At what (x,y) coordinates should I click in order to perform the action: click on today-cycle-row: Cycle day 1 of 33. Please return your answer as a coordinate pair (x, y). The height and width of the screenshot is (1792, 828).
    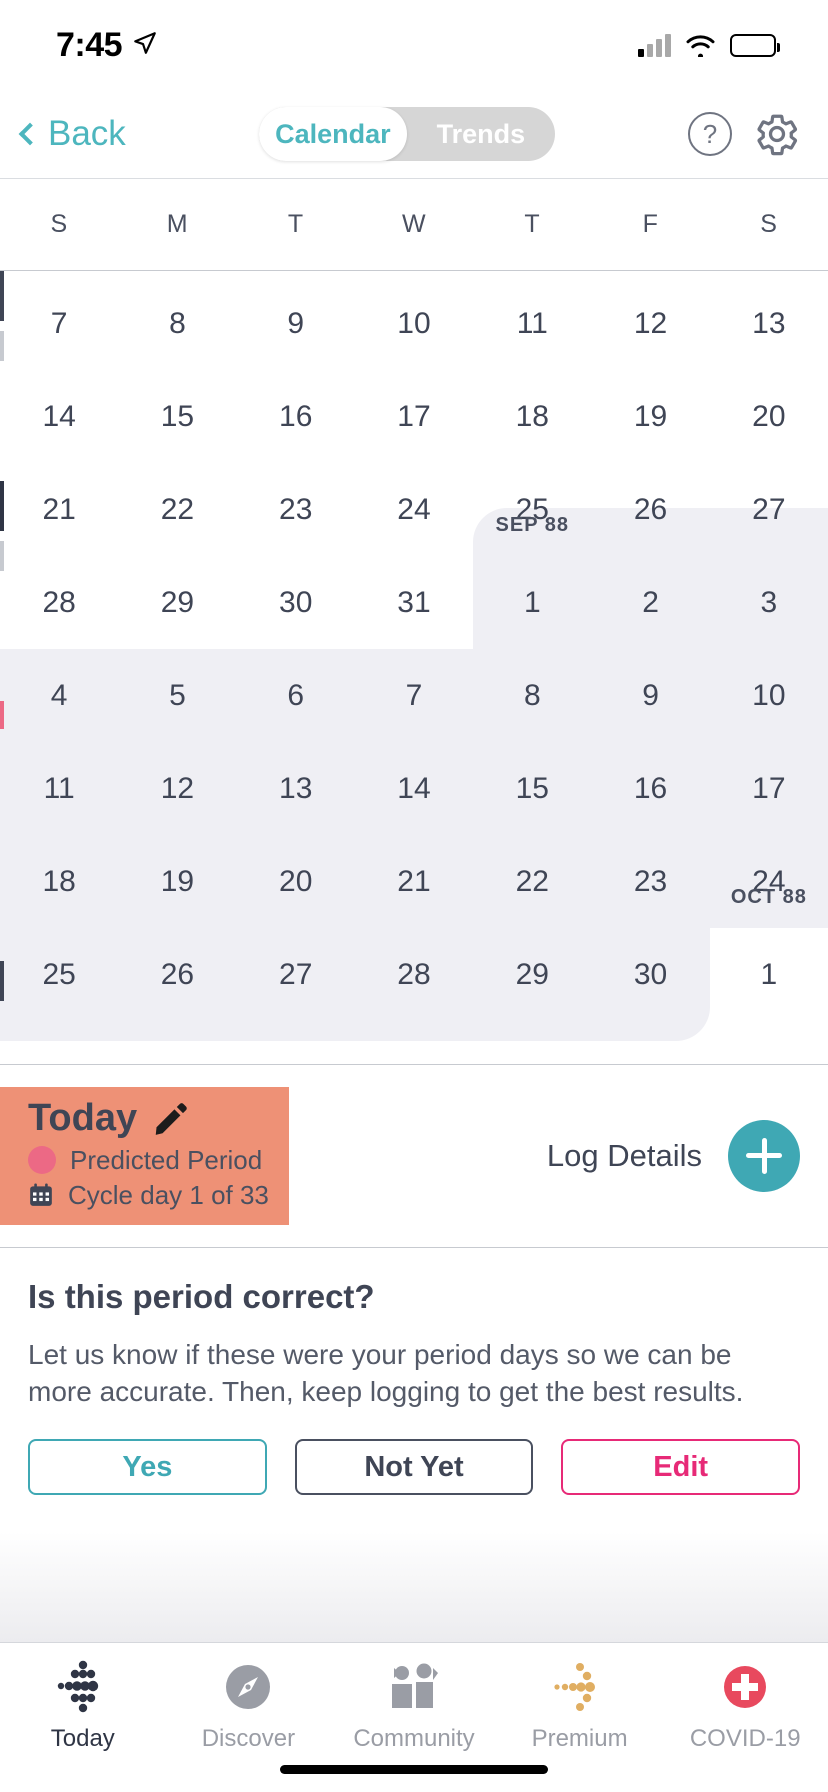
    Looking at the image, I should click on (148, 1195).